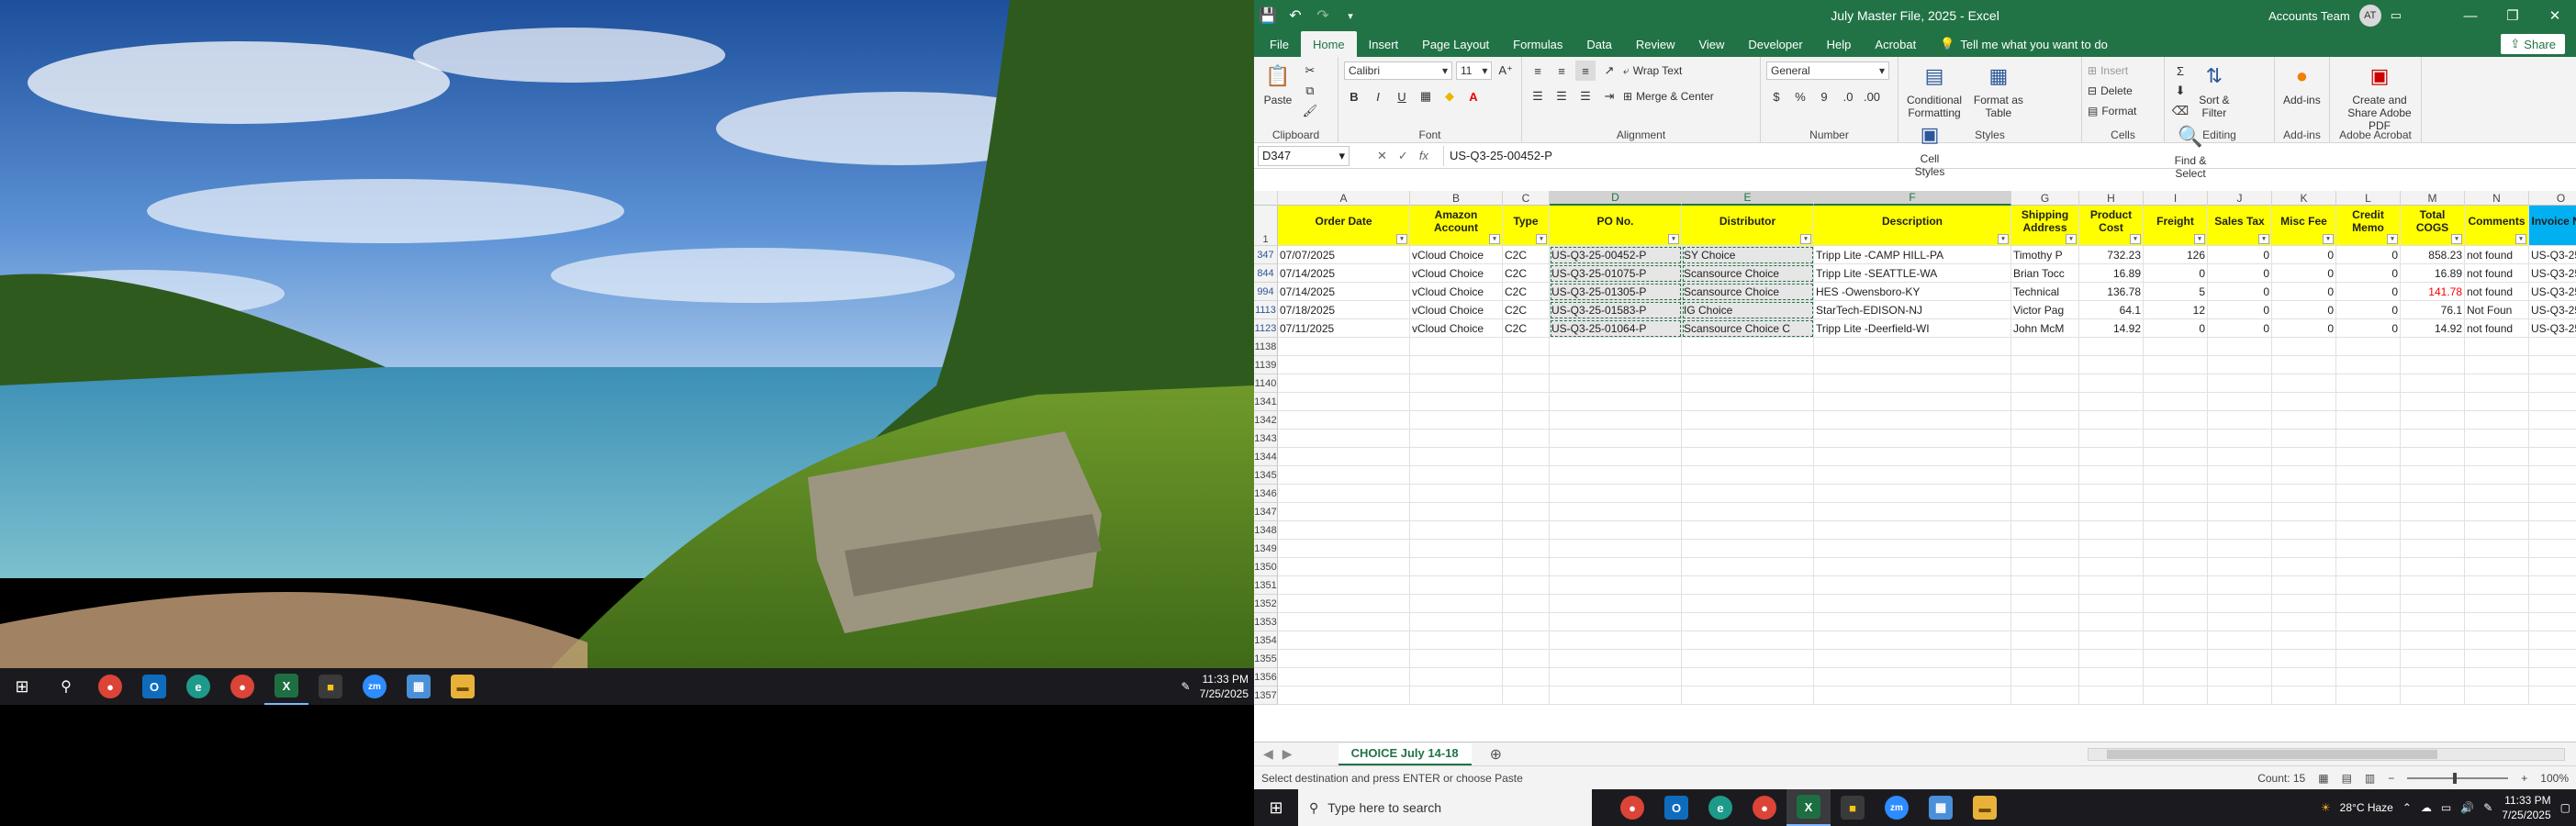 The height and width of the screenshot is (826, 2576). What do you see at coordinates (1808, 807) in the screenshot?
I see `excel-icon: X` at bounding box center [1808, 807].